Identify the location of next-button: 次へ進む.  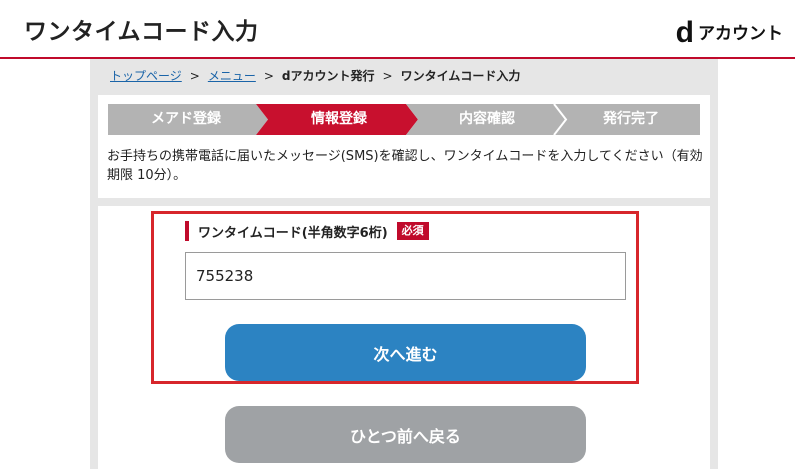
(405, 352).